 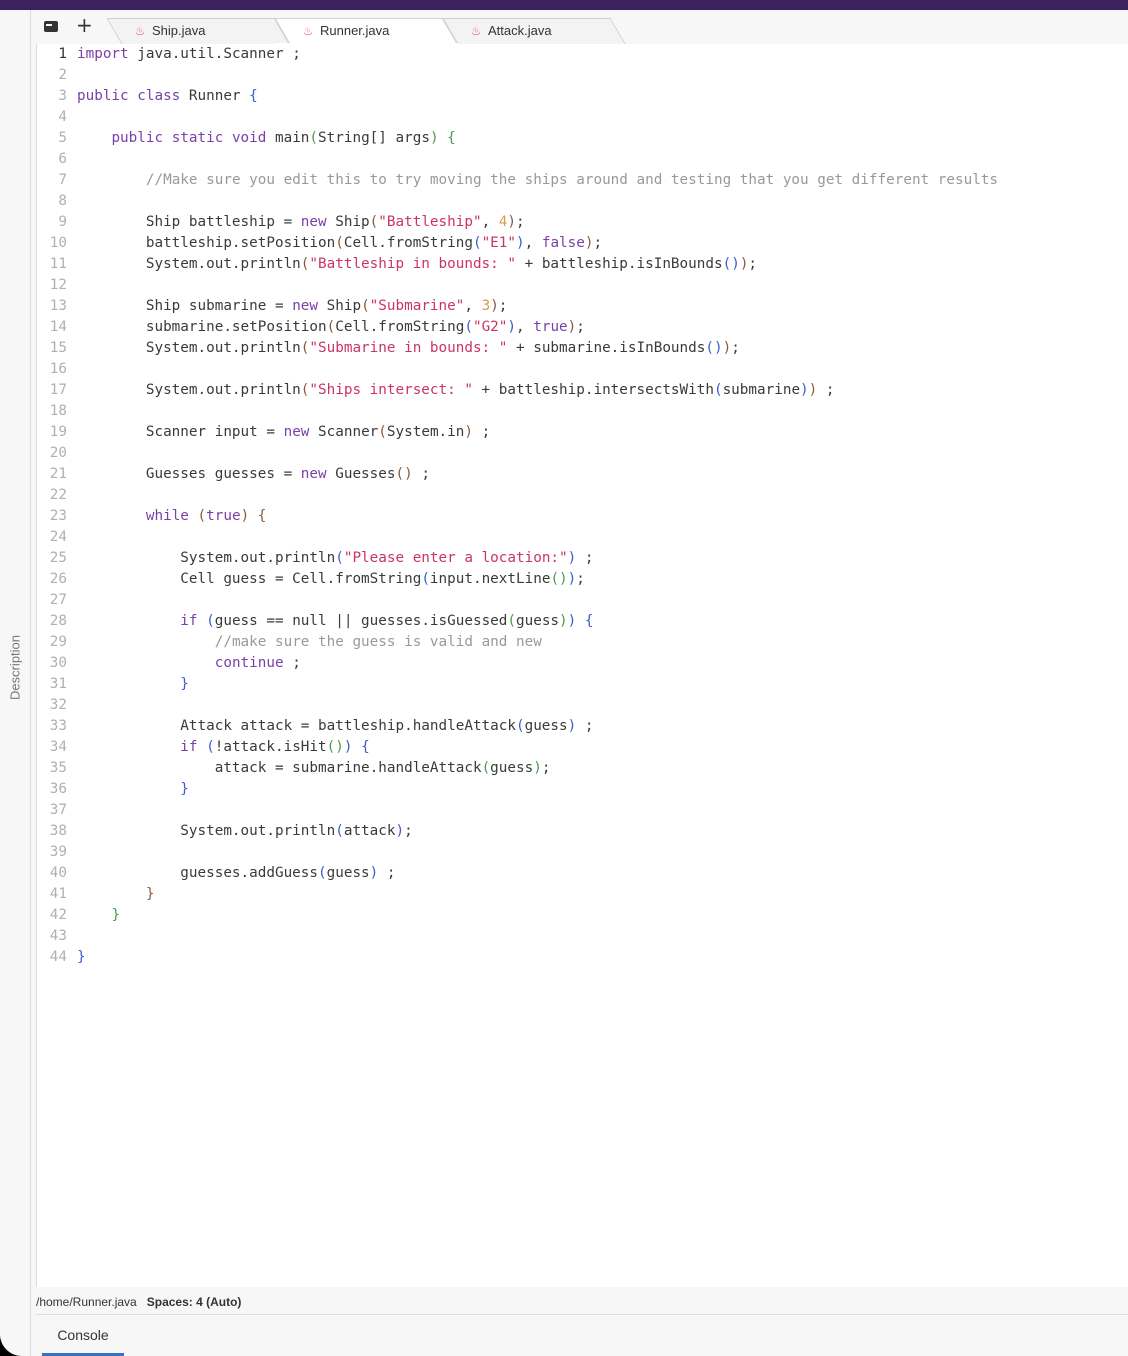 I want to click on code-line: 4, so click(x=517, y=117).